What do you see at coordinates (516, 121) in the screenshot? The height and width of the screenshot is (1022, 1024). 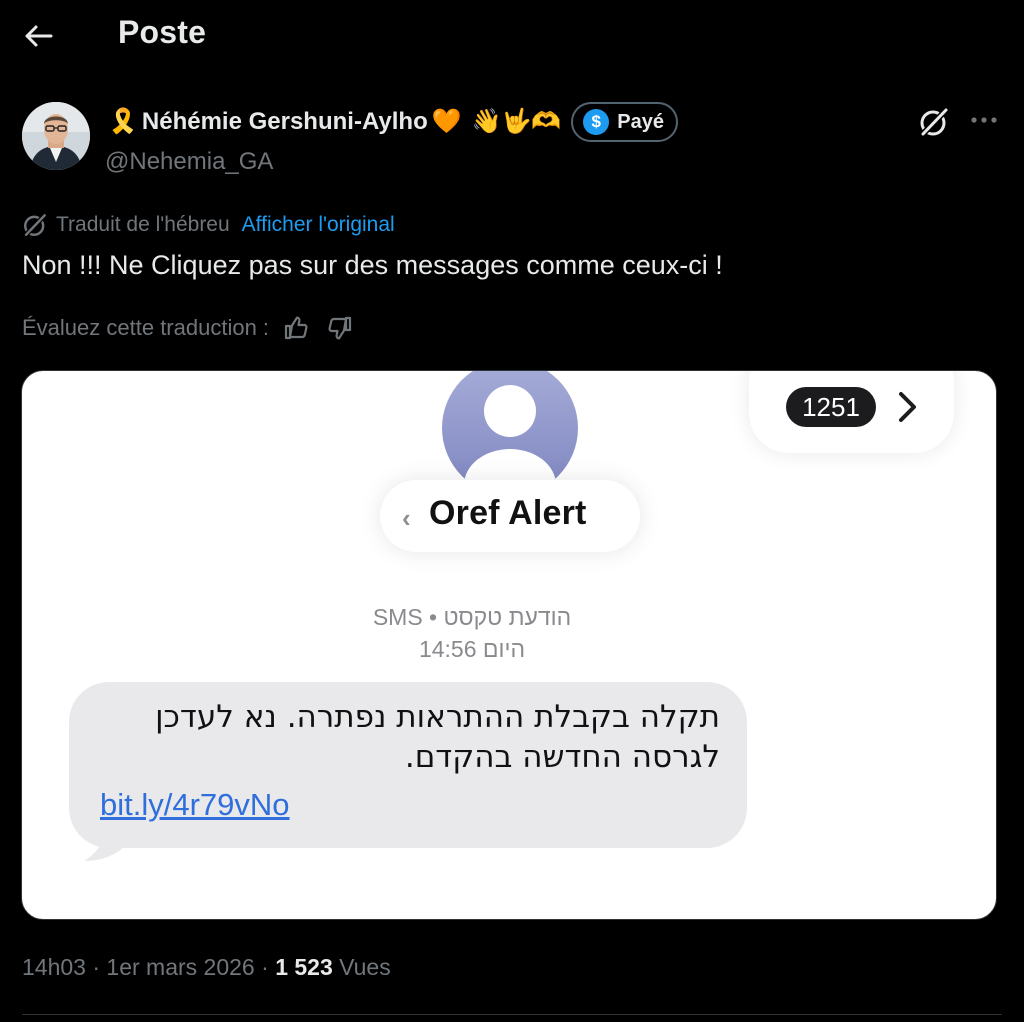 I see `hand-emojis: 👋🤟🫶` at bounding box center [516, 121].